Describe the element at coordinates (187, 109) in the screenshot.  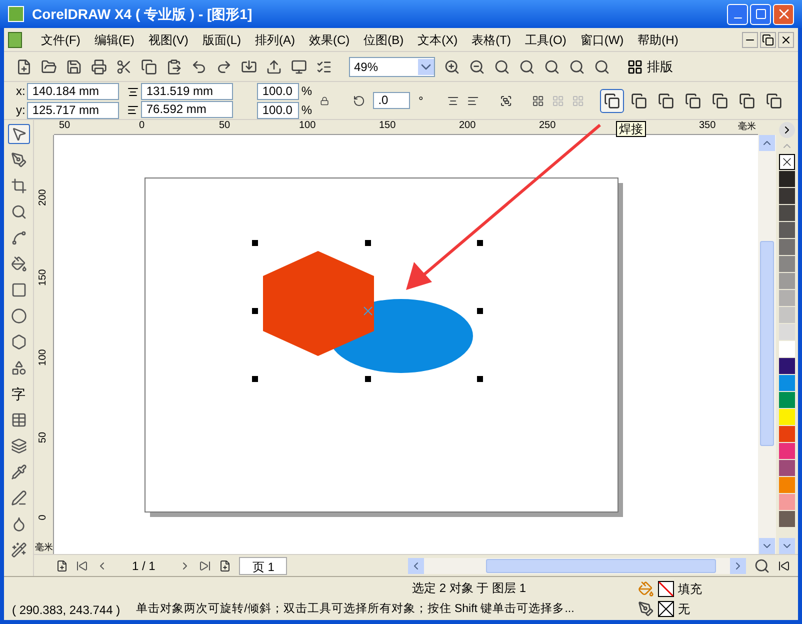
I see `height-field: 76.592 mm` at that location.